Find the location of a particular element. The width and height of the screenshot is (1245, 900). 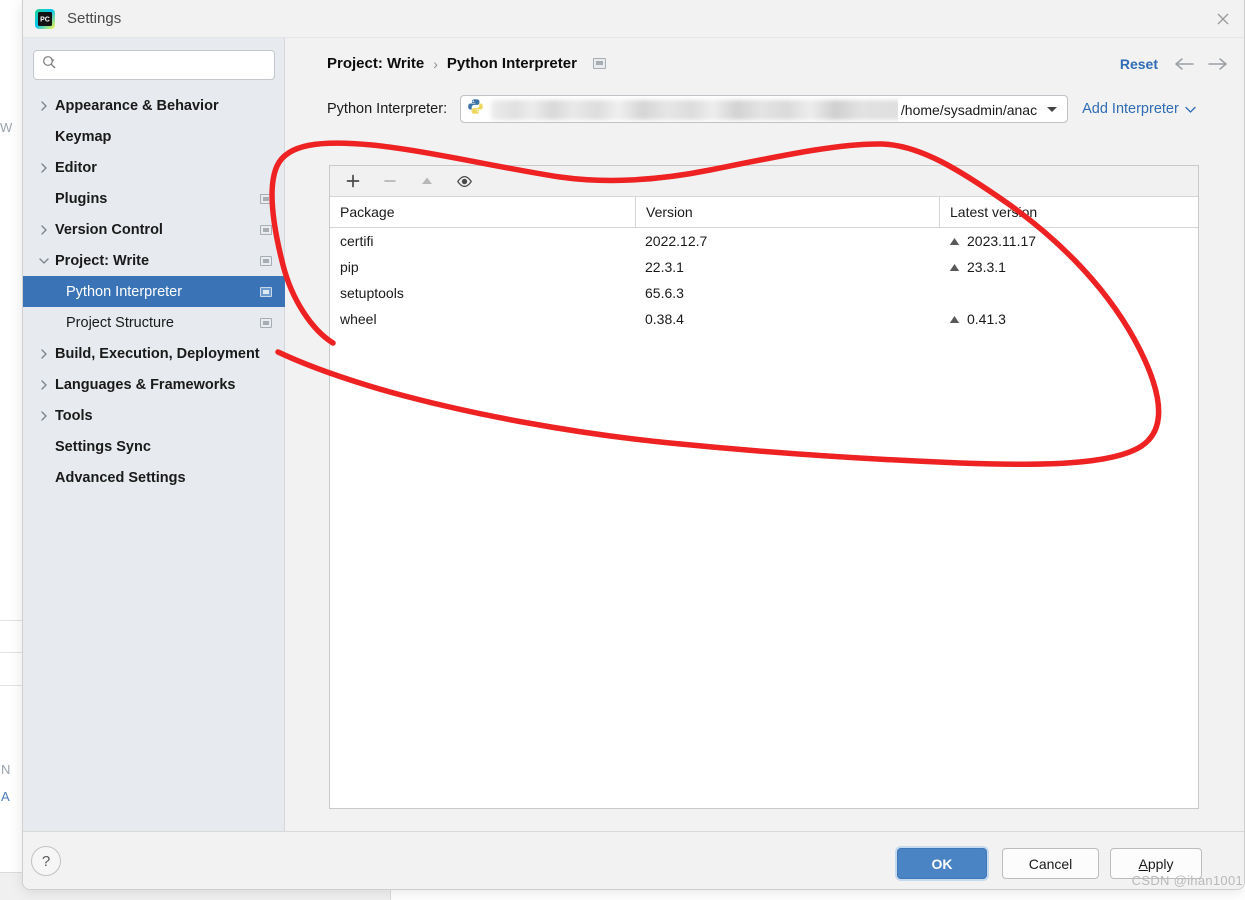

sidebar-item-keymap: Keymap is located at coordinates (154, 136).